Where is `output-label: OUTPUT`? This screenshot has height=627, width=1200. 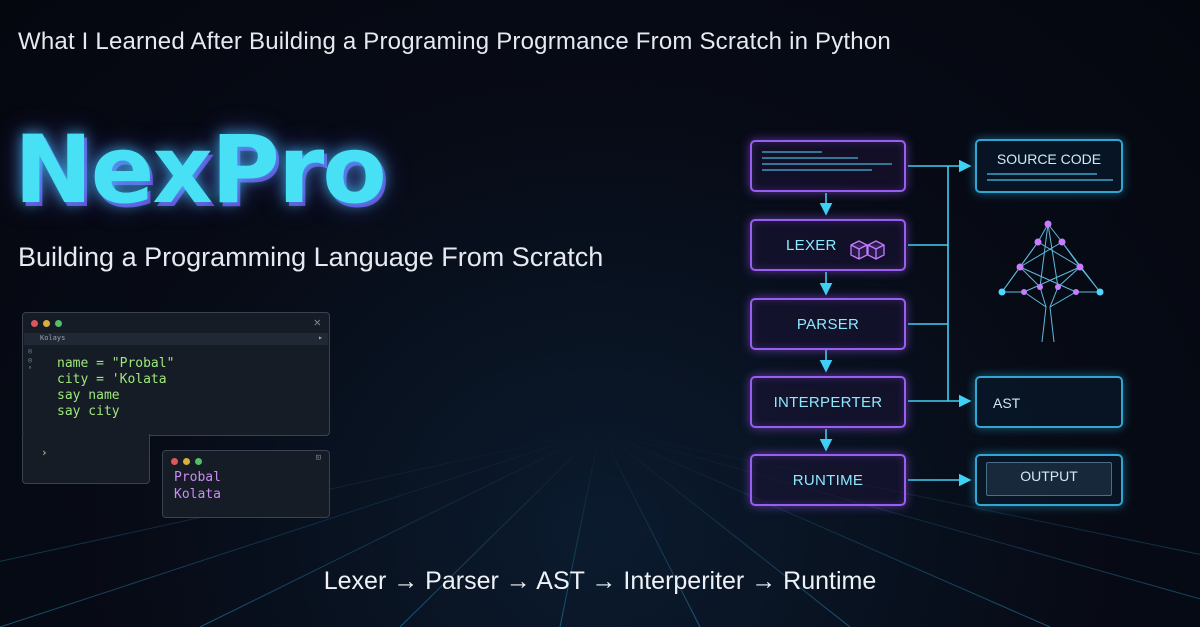 output-label: OUTPUT is located at coordinates (1049, 476).